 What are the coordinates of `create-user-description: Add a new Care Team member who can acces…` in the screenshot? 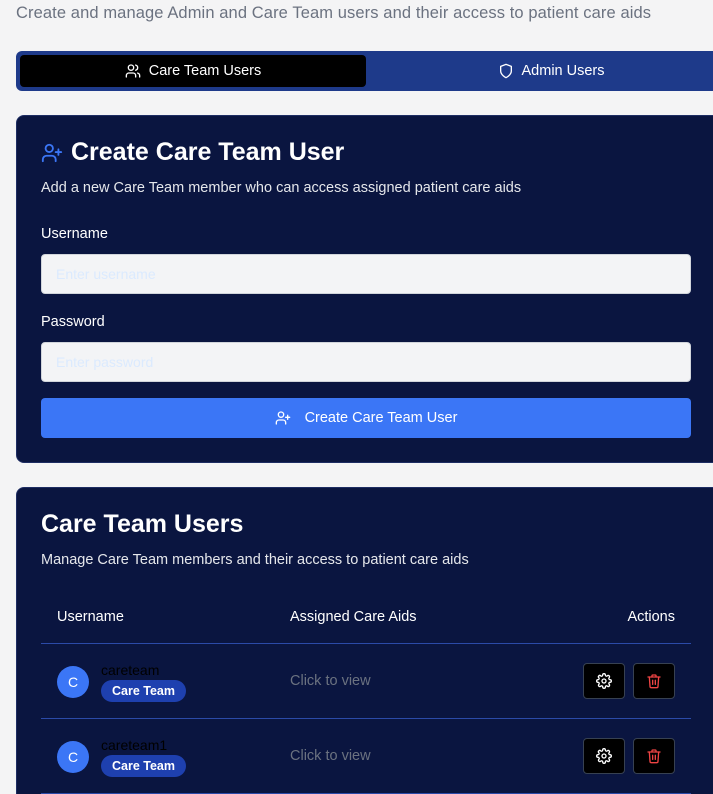 It's located at (281, 188).